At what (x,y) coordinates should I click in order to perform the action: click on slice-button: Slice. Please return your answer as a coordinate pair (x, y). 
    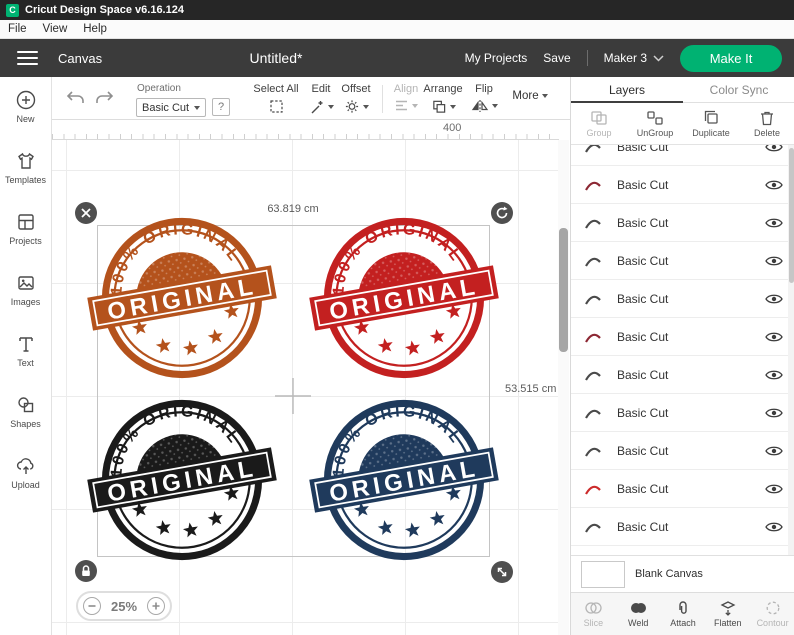
    Looking at the image, I should click on (593, 614).